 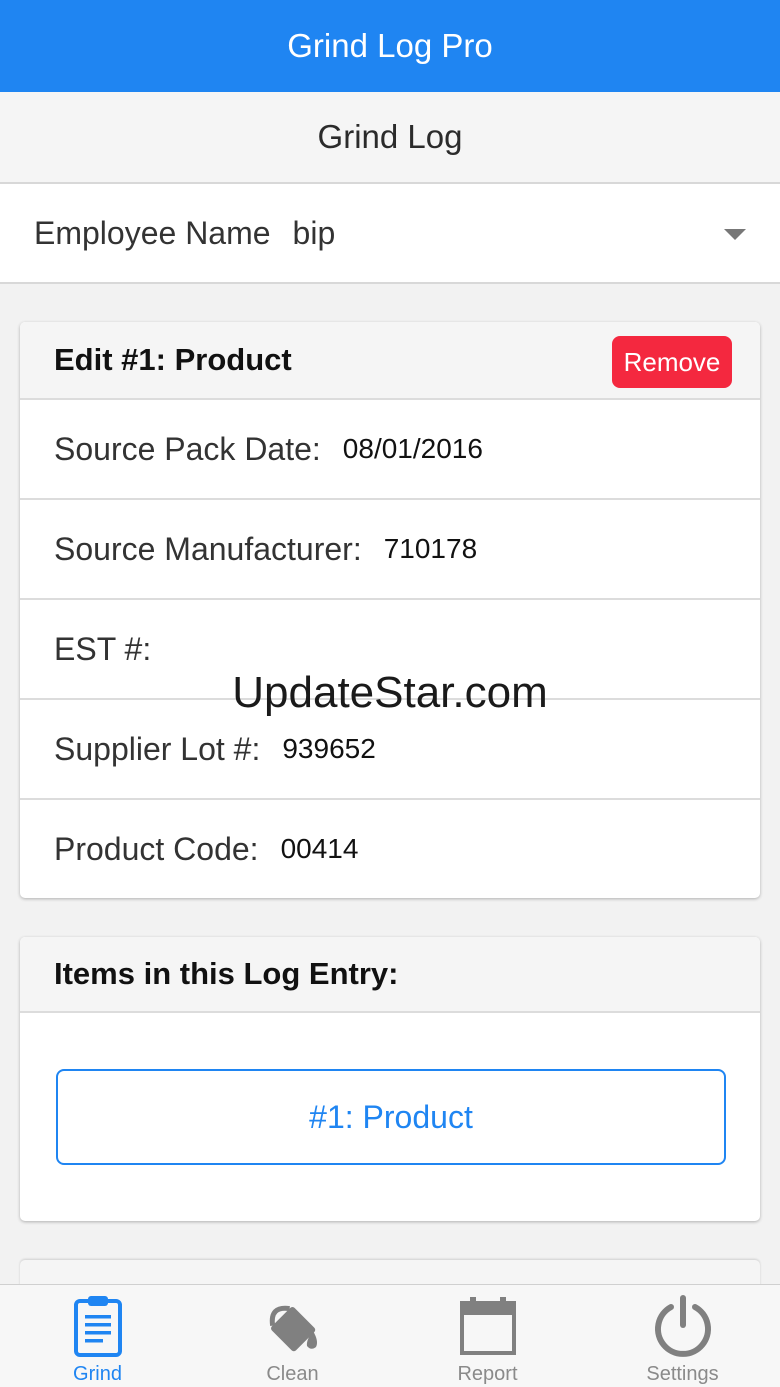 I want to click on field-value: 710178, so click(x=430, y=548).